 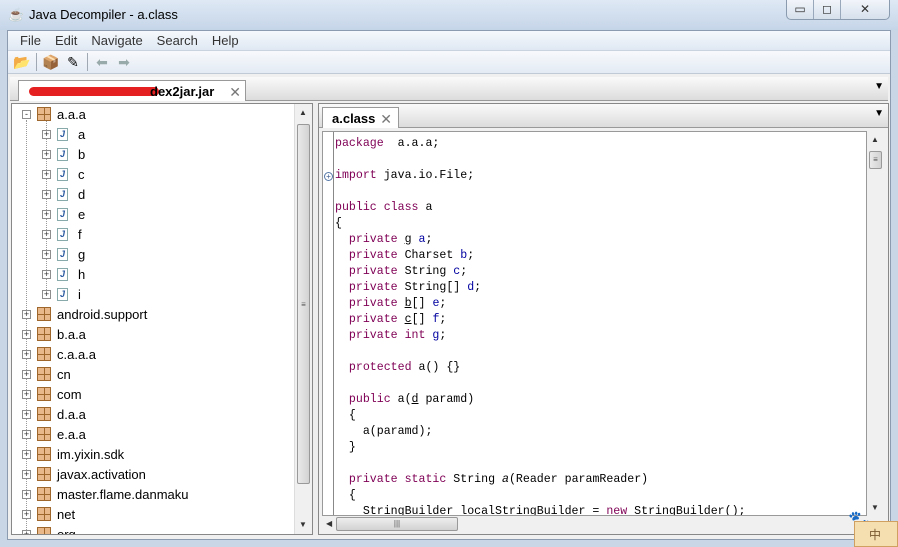 What do you see at coordinates (62, 234) in the screenshot?
I see `tree-item-class: + Jf` at bounding box center [62, 234].